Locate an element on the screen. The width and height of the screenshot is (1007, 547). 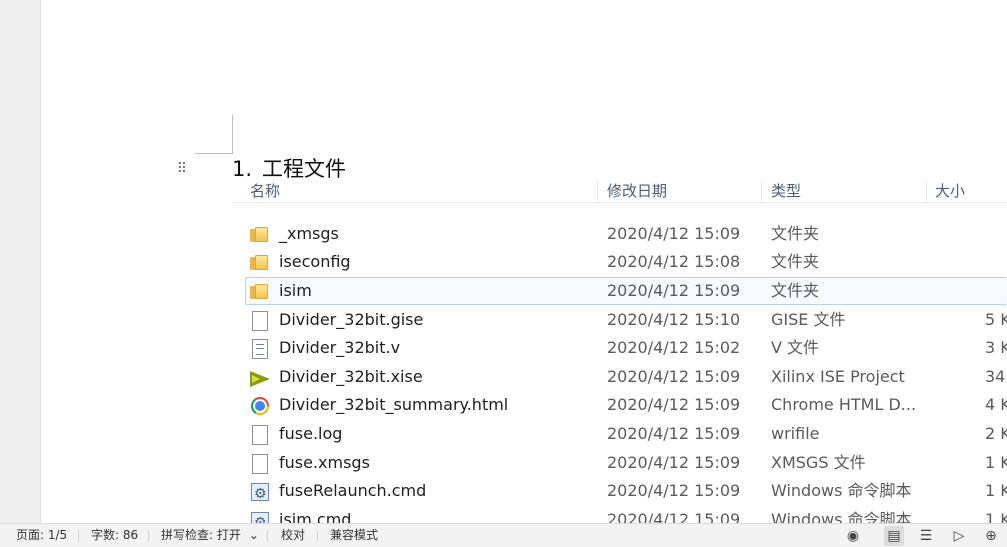
verilog-file-icon is located at coordinates (260, 349).